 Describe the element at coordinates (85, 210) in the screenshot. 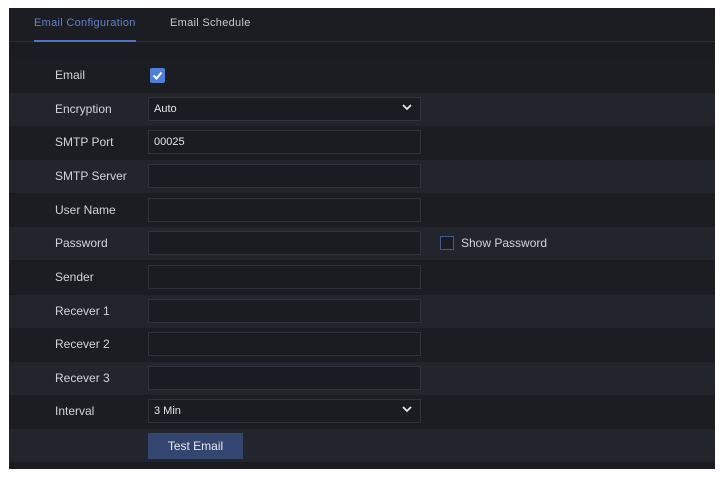

I see `user-name-label: User Name` at that location.